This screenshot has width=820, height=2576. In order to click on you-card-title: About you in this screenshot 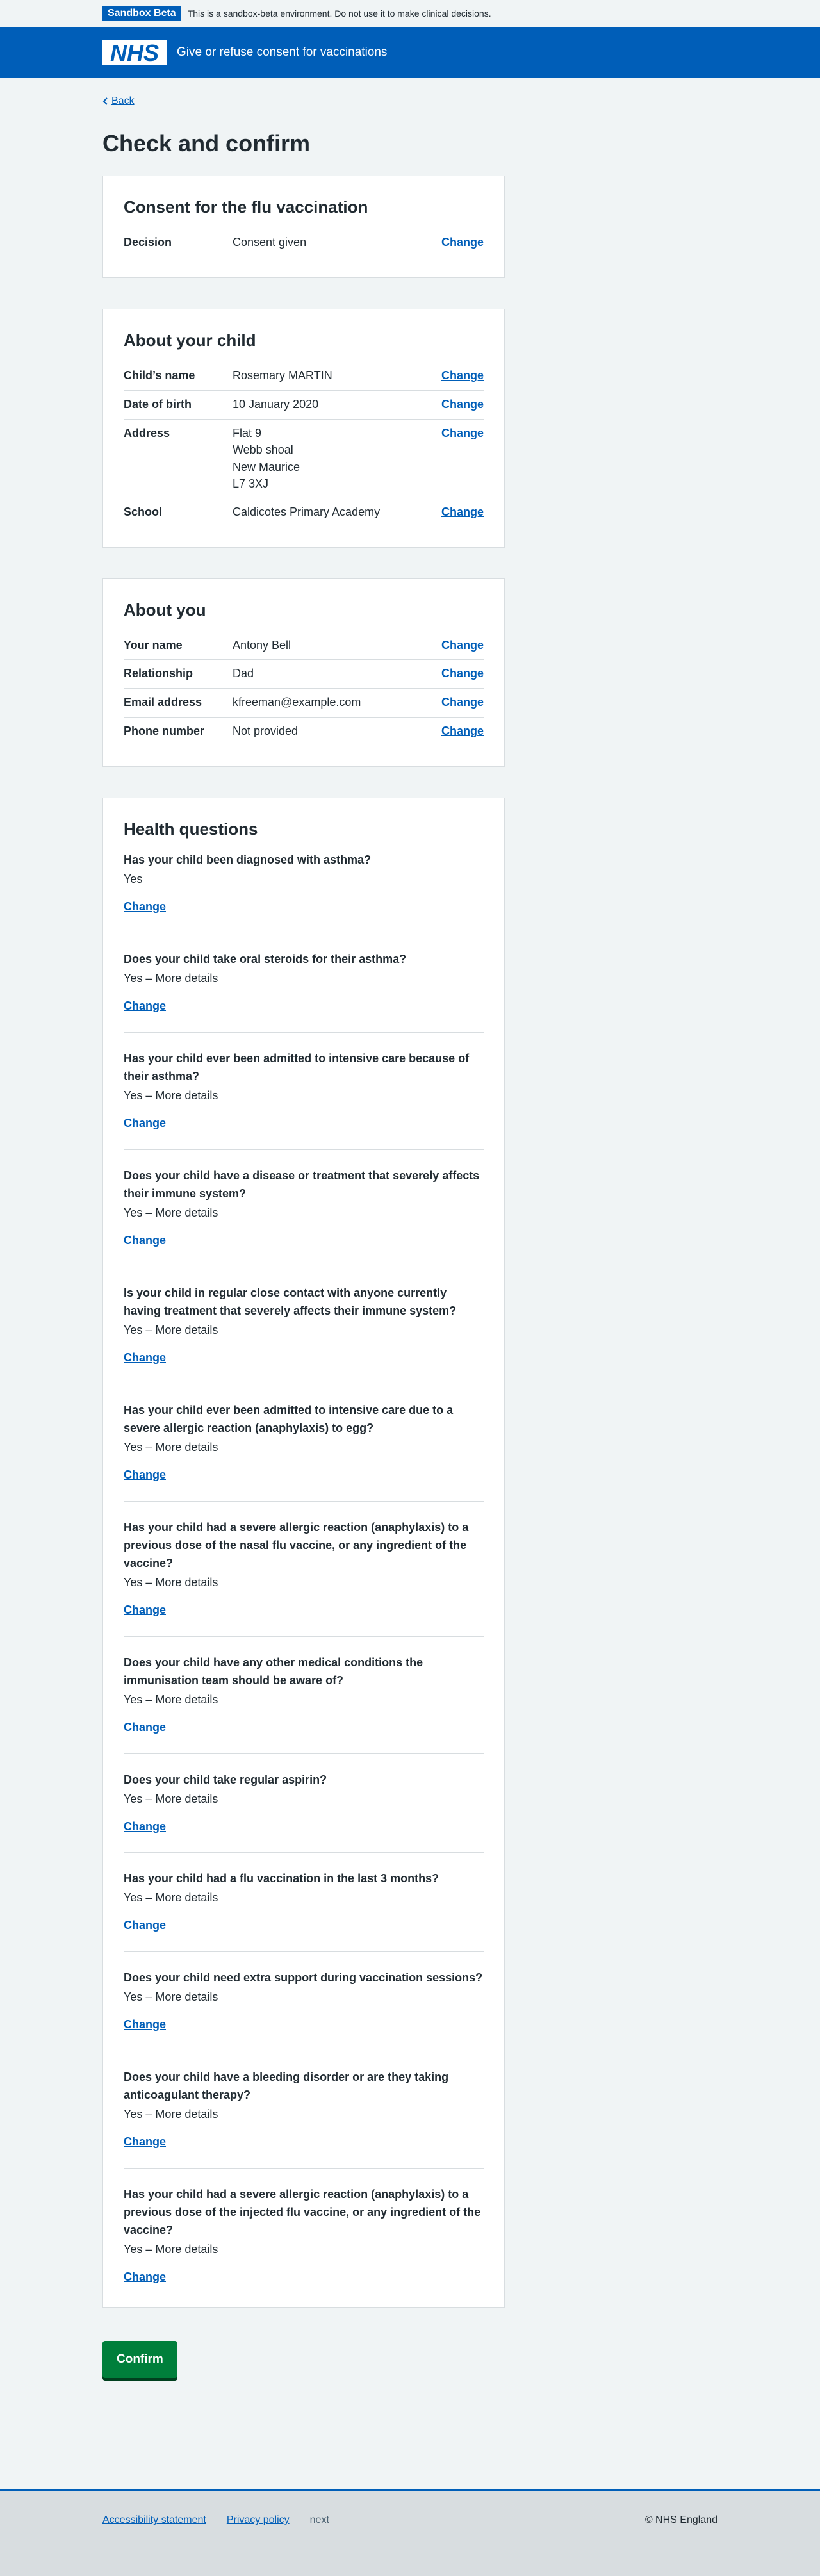, I will do `click(165, 609)`.